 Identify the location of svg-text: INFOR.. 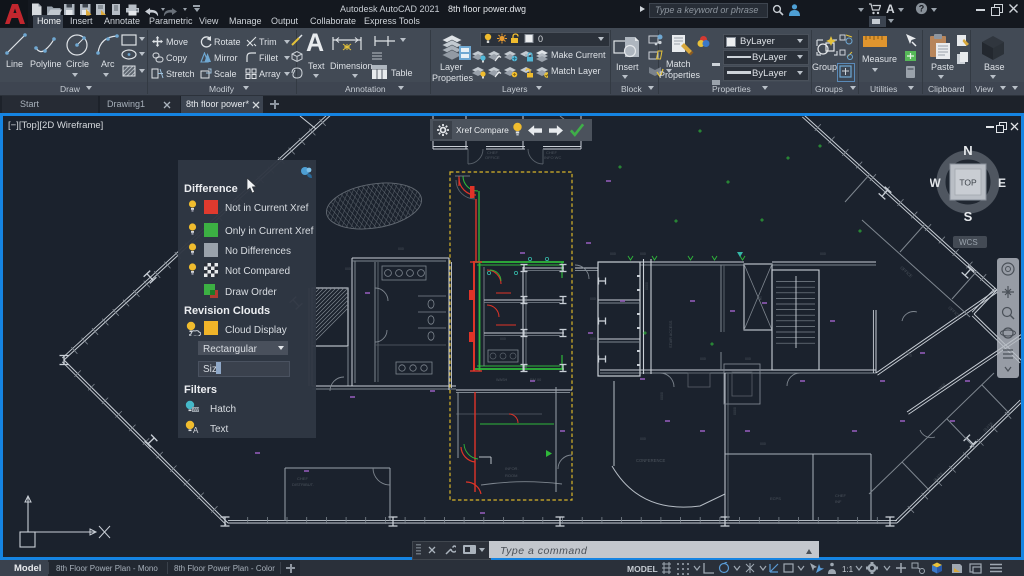
(512, 468).